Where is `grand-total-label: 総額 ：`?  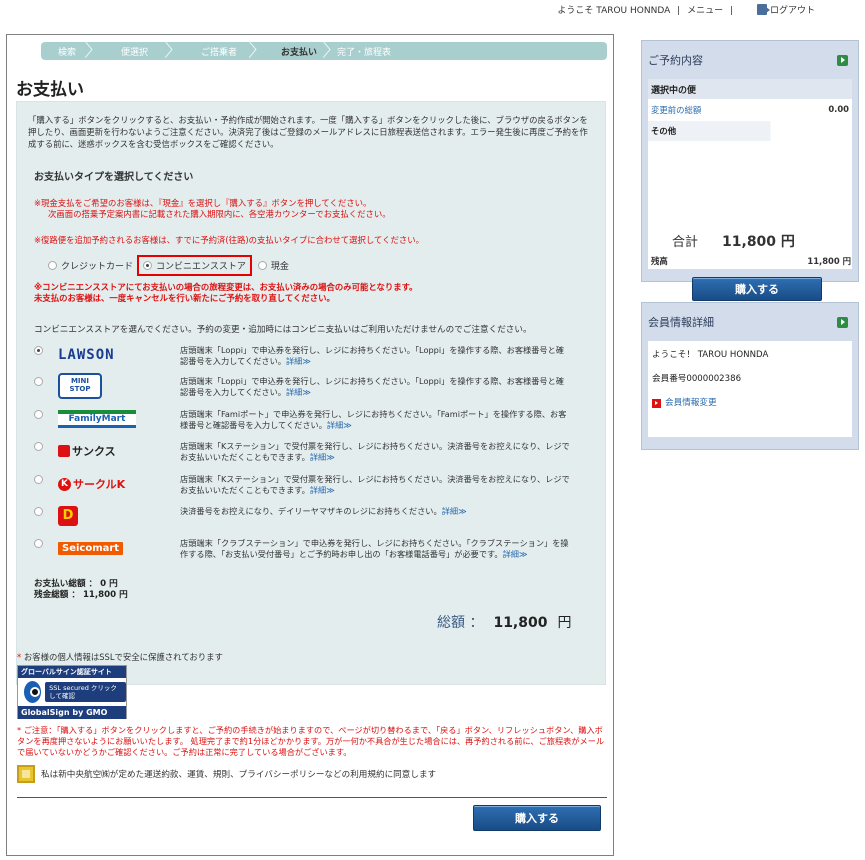 grand-total-label: 総額 ： is located at coordinates (460, 623).